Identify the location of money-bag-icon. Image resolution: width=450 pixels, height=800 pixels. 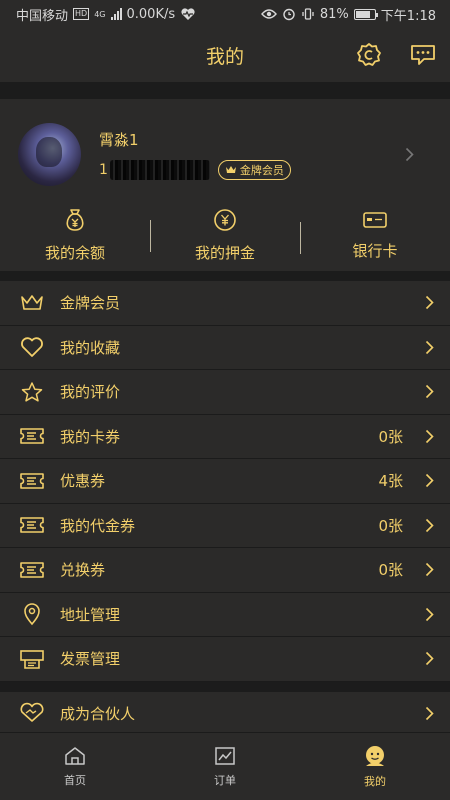
(75, 219).